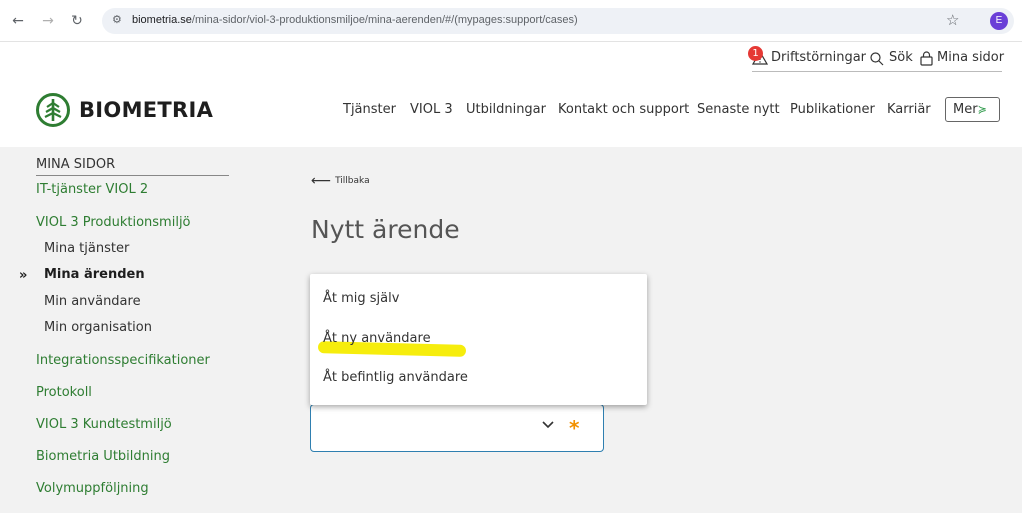 This screenshot has width=1022, height=513. I want to click on sidebar-item-mina-tjanster: Mina tjänster, so click(86, 248).